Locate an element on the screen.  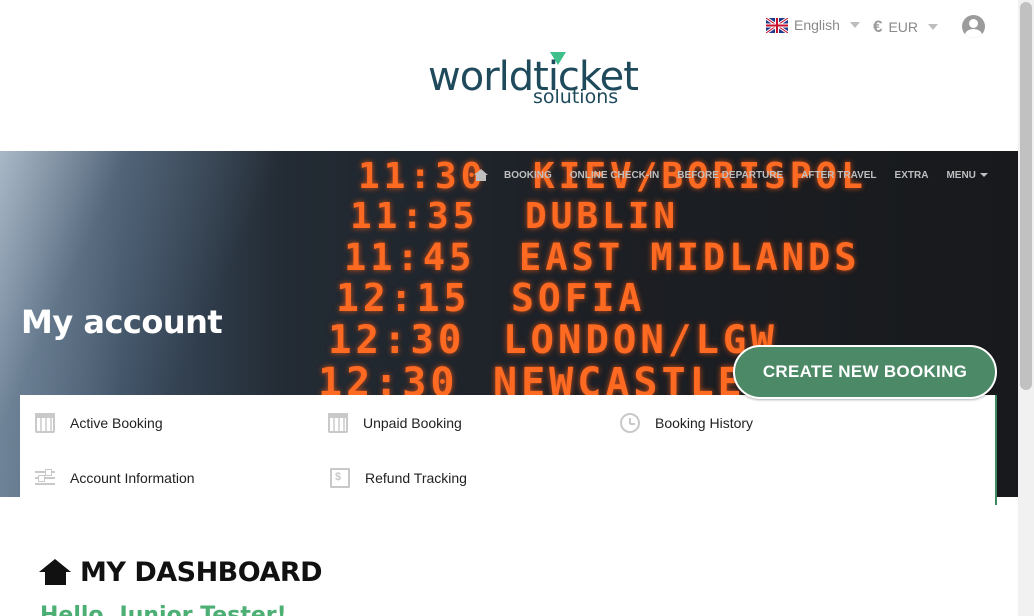
menu-label: Unpaid Booking is located at coordinates (412, 423).